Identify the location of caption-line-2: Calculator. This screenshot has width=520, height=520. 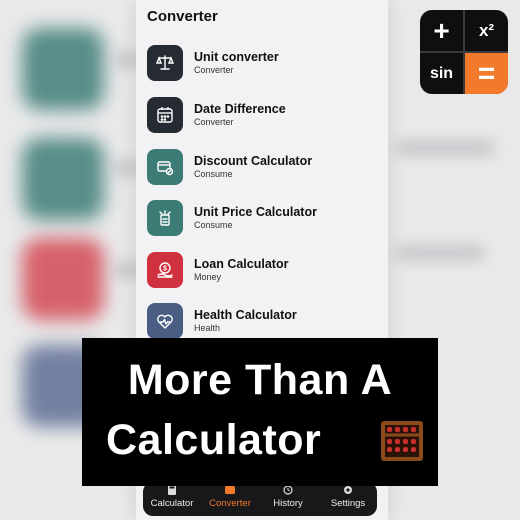
(214, 440).